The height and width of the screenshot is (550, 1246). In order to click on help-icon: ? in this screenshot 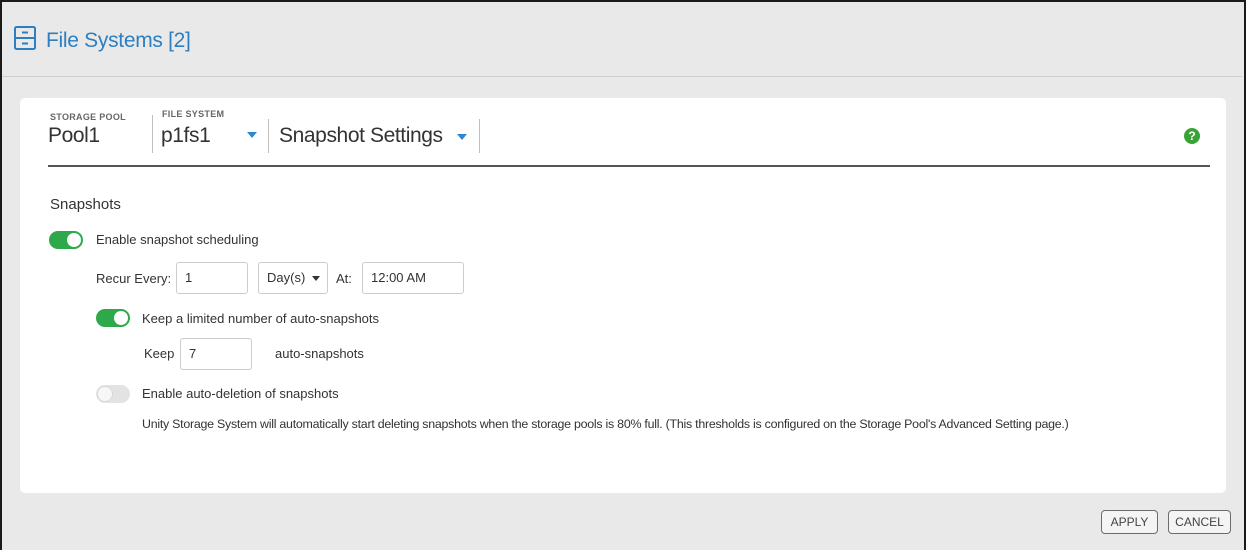, I will do `click(1192, 136)`.